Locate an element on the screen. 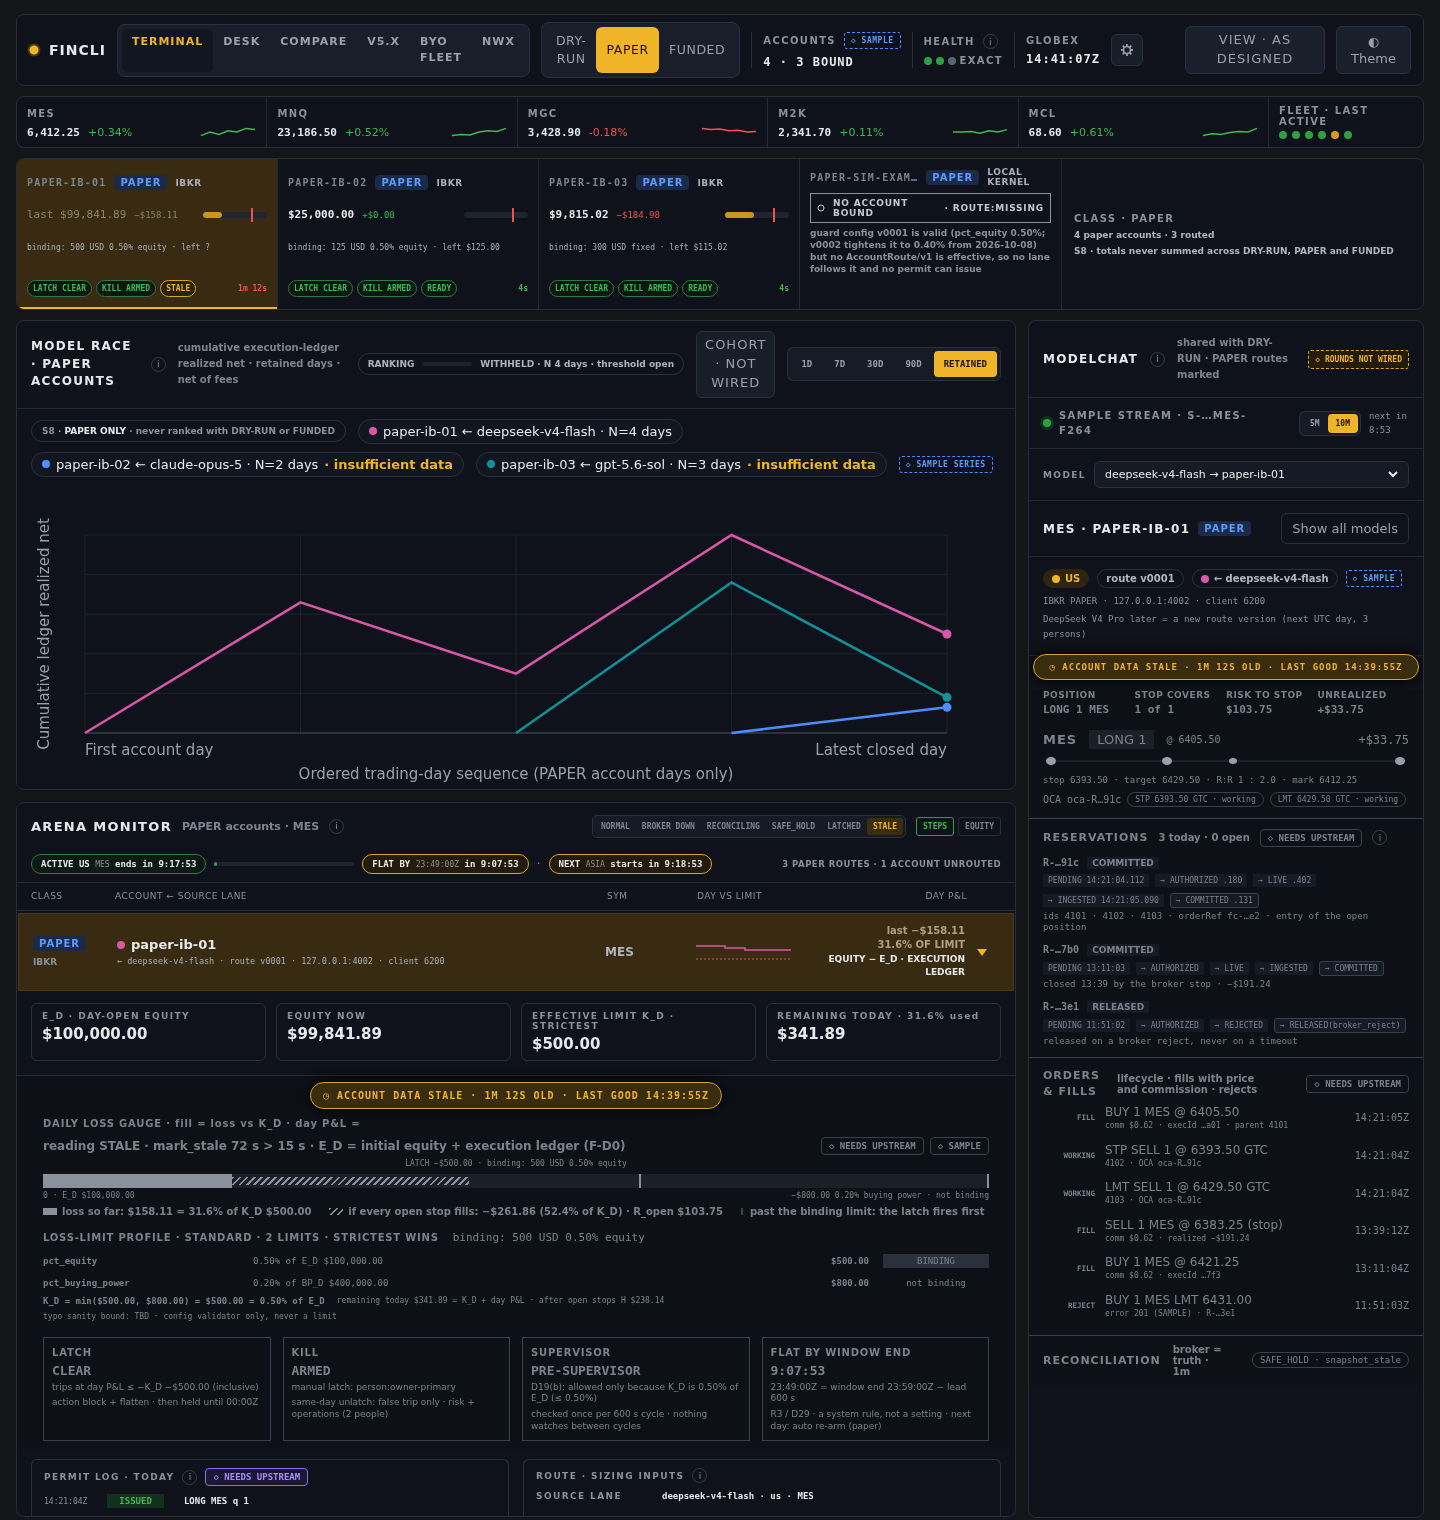  view-toggle: STEPS is located at coordinates (935, 826).